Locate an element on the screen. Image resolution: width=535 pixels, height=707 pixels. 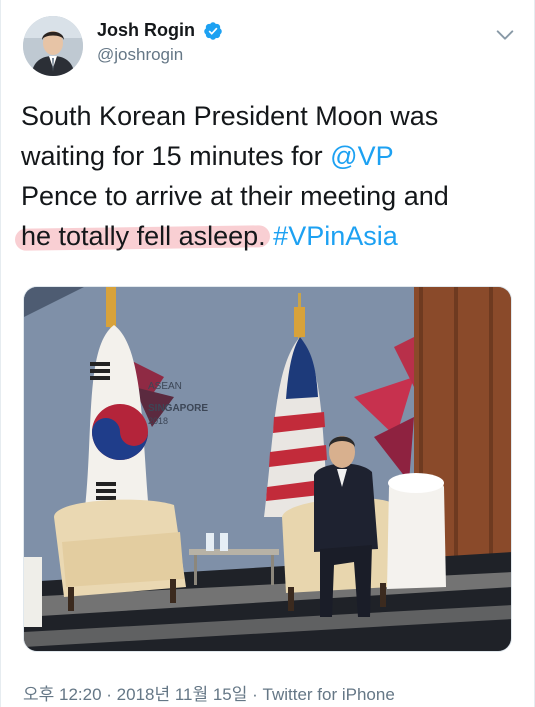
hashtag-link: #VPinAsia is located at coordinates (335, 236).